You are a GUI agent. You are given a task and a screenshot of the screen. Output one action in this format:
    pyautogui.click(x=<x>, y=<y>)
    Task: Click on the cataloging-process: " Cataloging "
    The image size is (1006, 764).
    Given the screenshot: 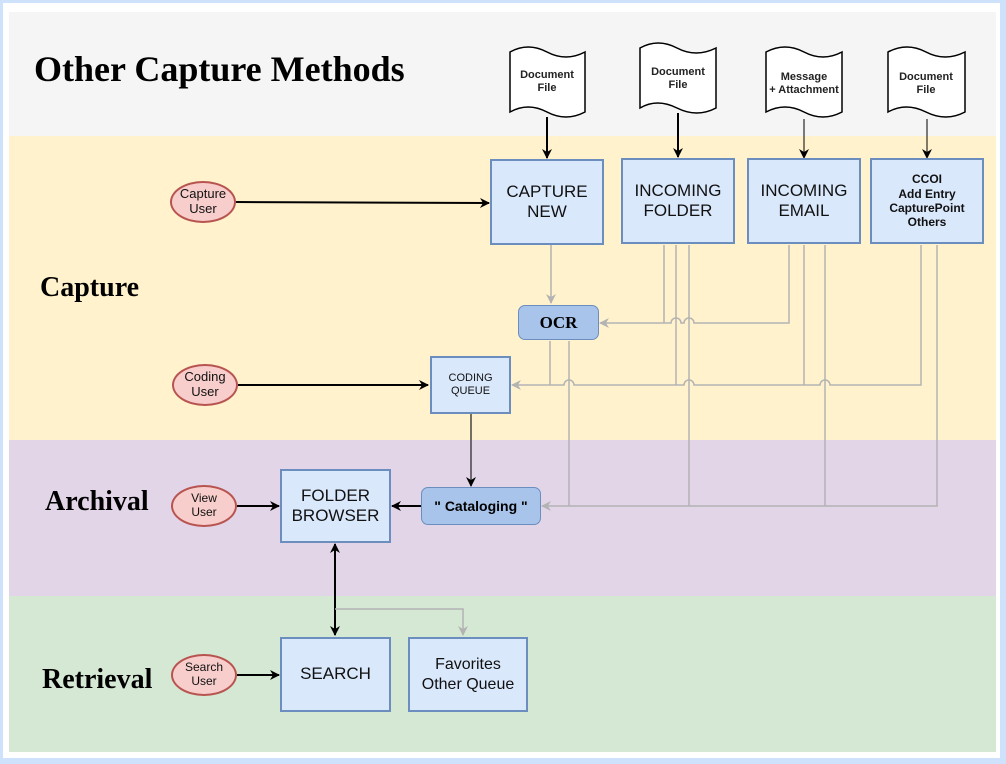 What is the action you would take?
    pyautogui.click(x=481, y=506)
    